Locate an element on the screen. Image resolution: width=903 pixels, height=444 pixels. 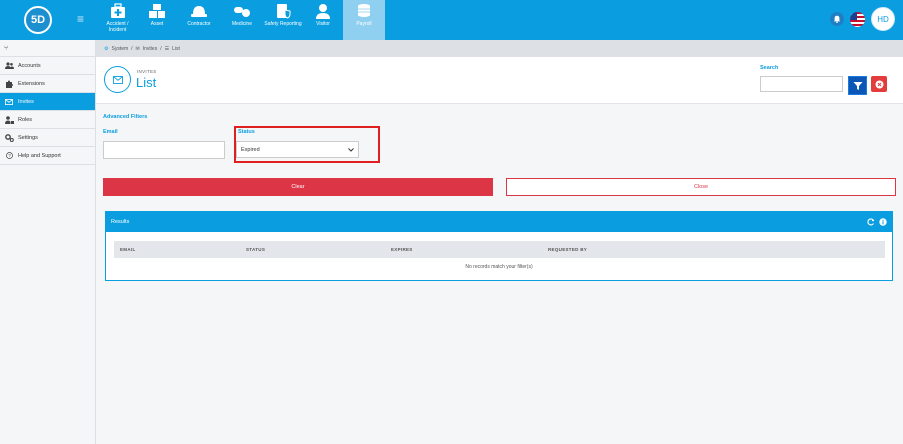
module-medicine: Medicine is located at coordinates (242, 20).